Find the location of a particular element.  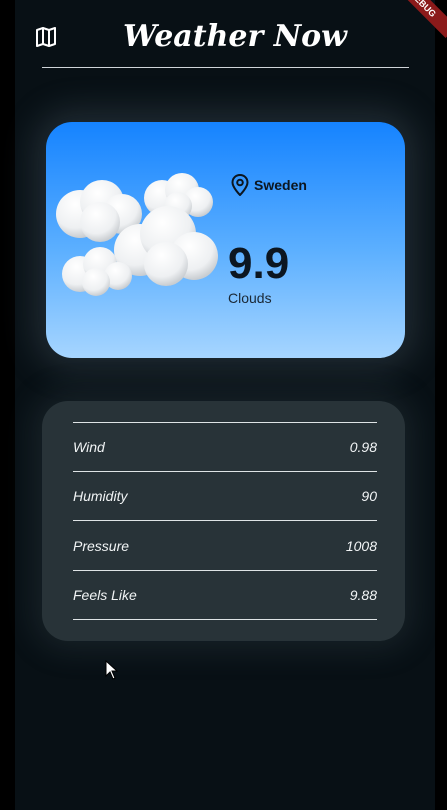

location-row: Sweden is located at coordinates (268, 185).